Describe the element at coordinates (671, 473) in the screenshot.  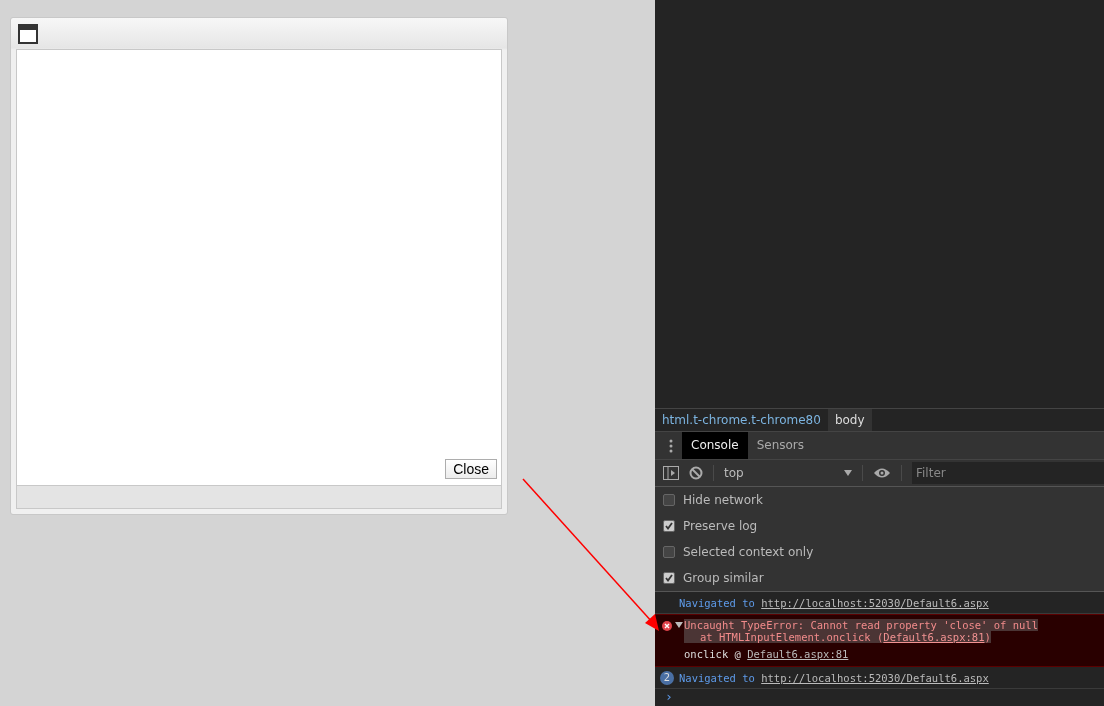
I see `sidebar-toggle-icon` at that location.